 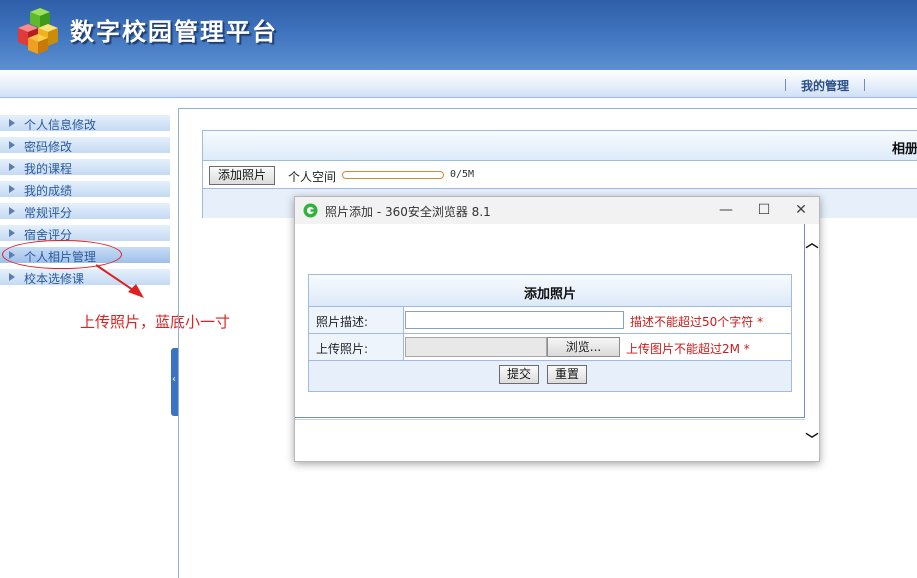 What do you see at coordinates (726, 210) in the screenshot?
I see `minimize-icon: —` at bounding box center [726, 210].